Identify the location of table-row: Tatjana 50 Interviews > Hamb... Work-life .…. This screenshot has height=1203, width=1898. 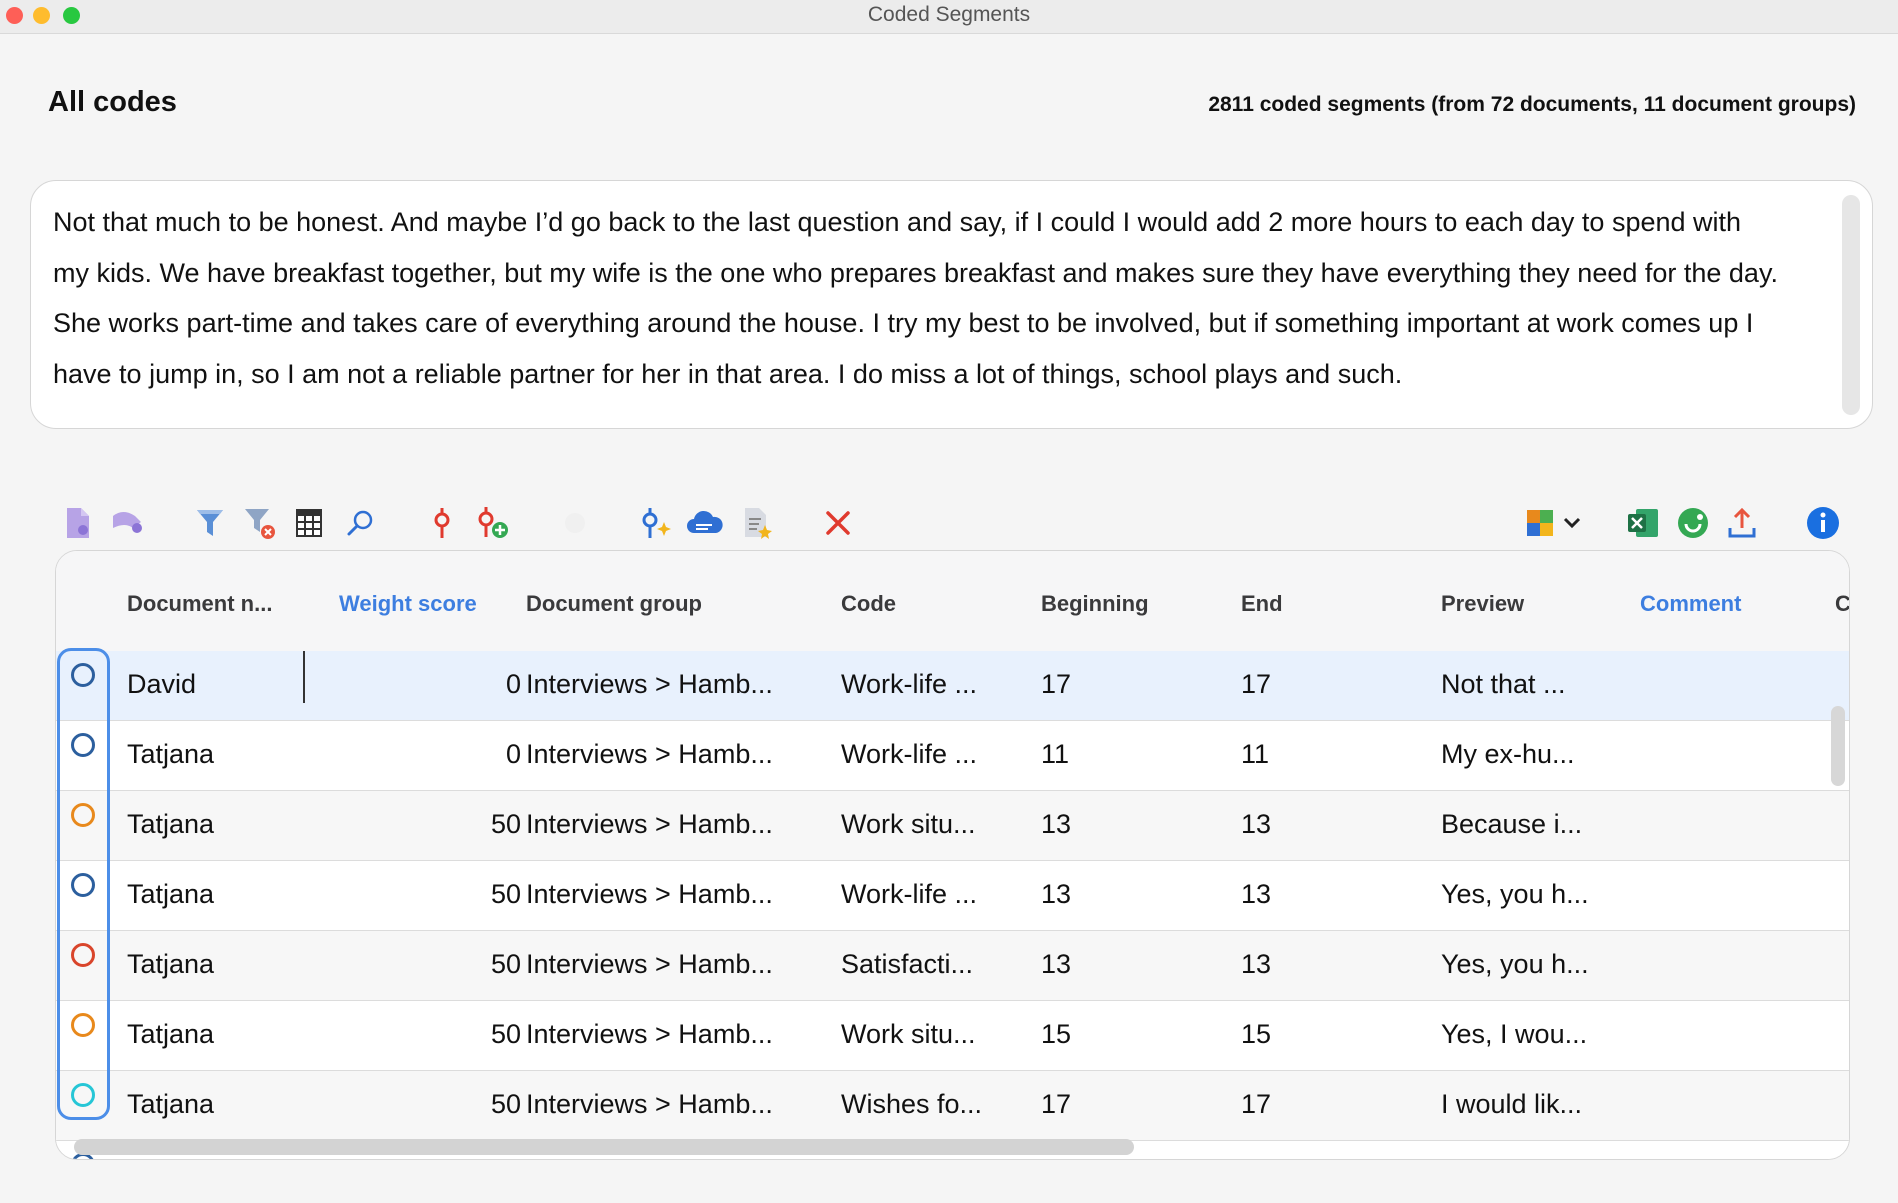
(952, 896).